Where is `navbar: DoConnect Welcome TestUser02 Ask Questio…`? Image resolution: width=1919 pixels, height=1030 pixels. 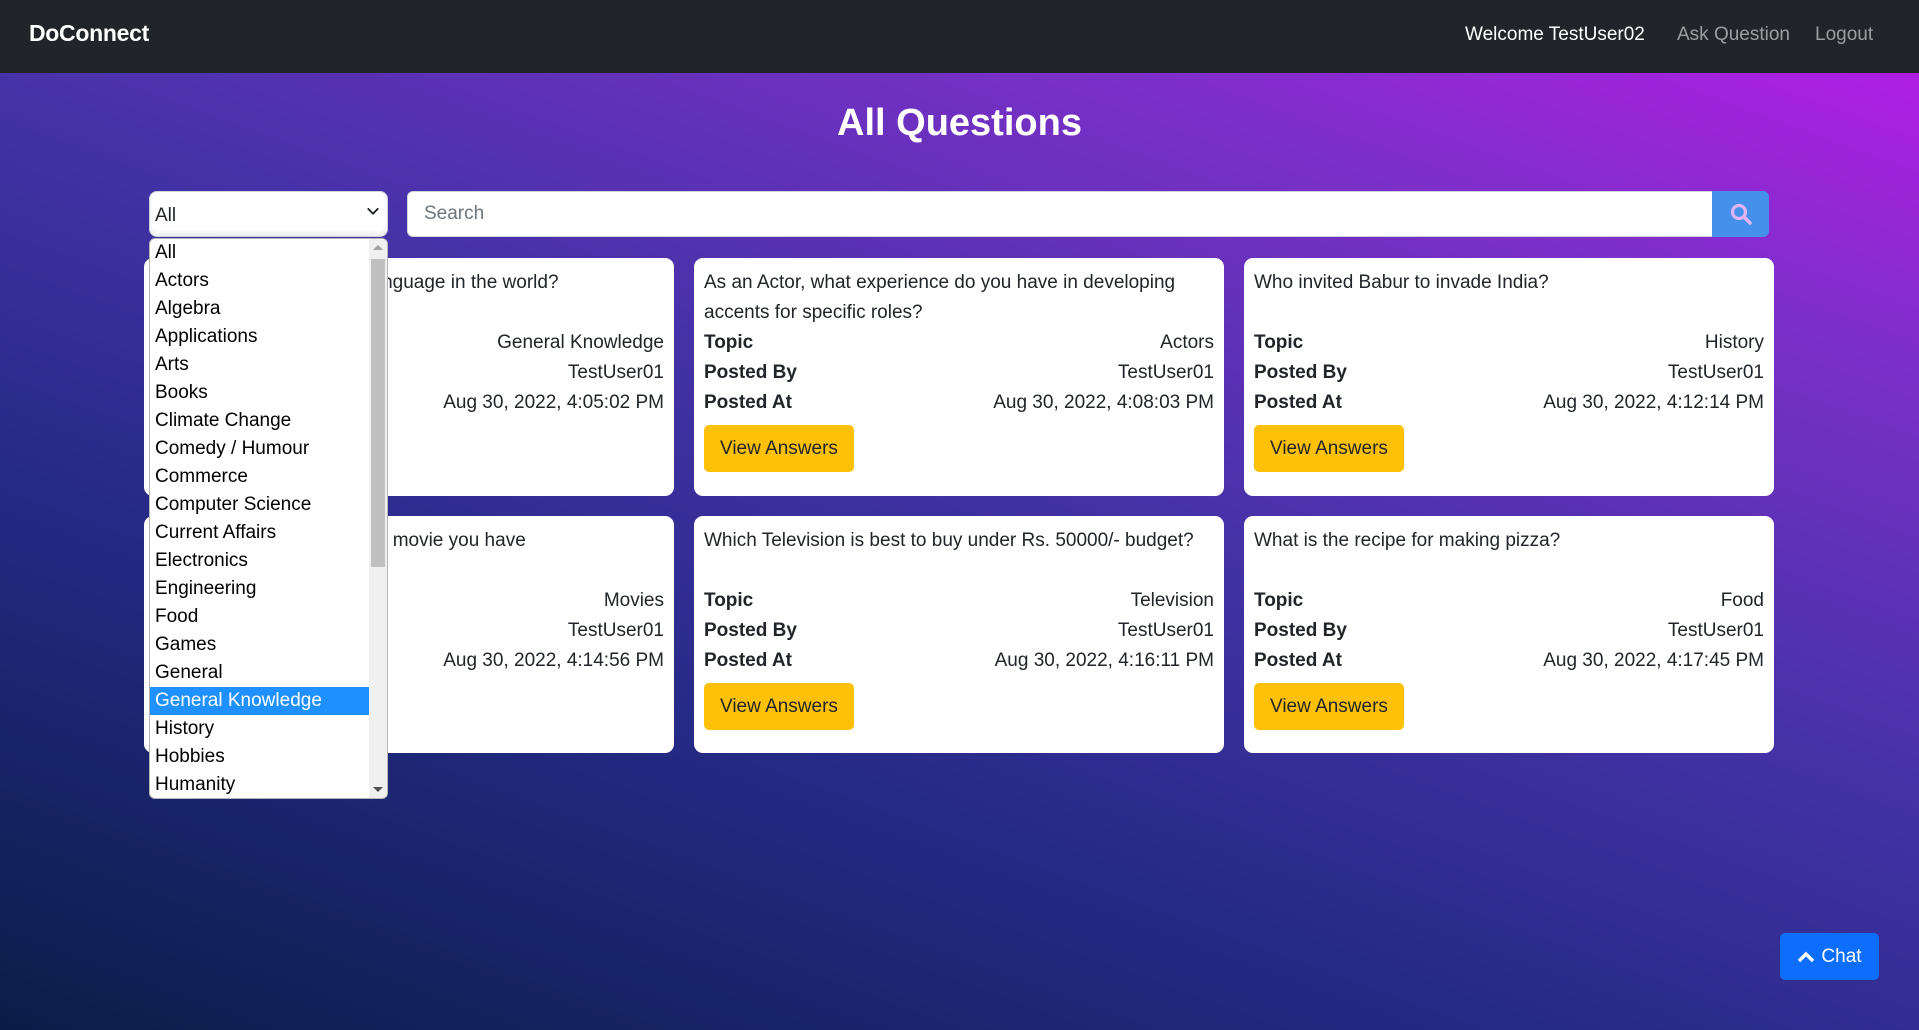 navbar: DoConnect Welcome TestUser02 Ask Questio… is located at coordinates (959, 36).